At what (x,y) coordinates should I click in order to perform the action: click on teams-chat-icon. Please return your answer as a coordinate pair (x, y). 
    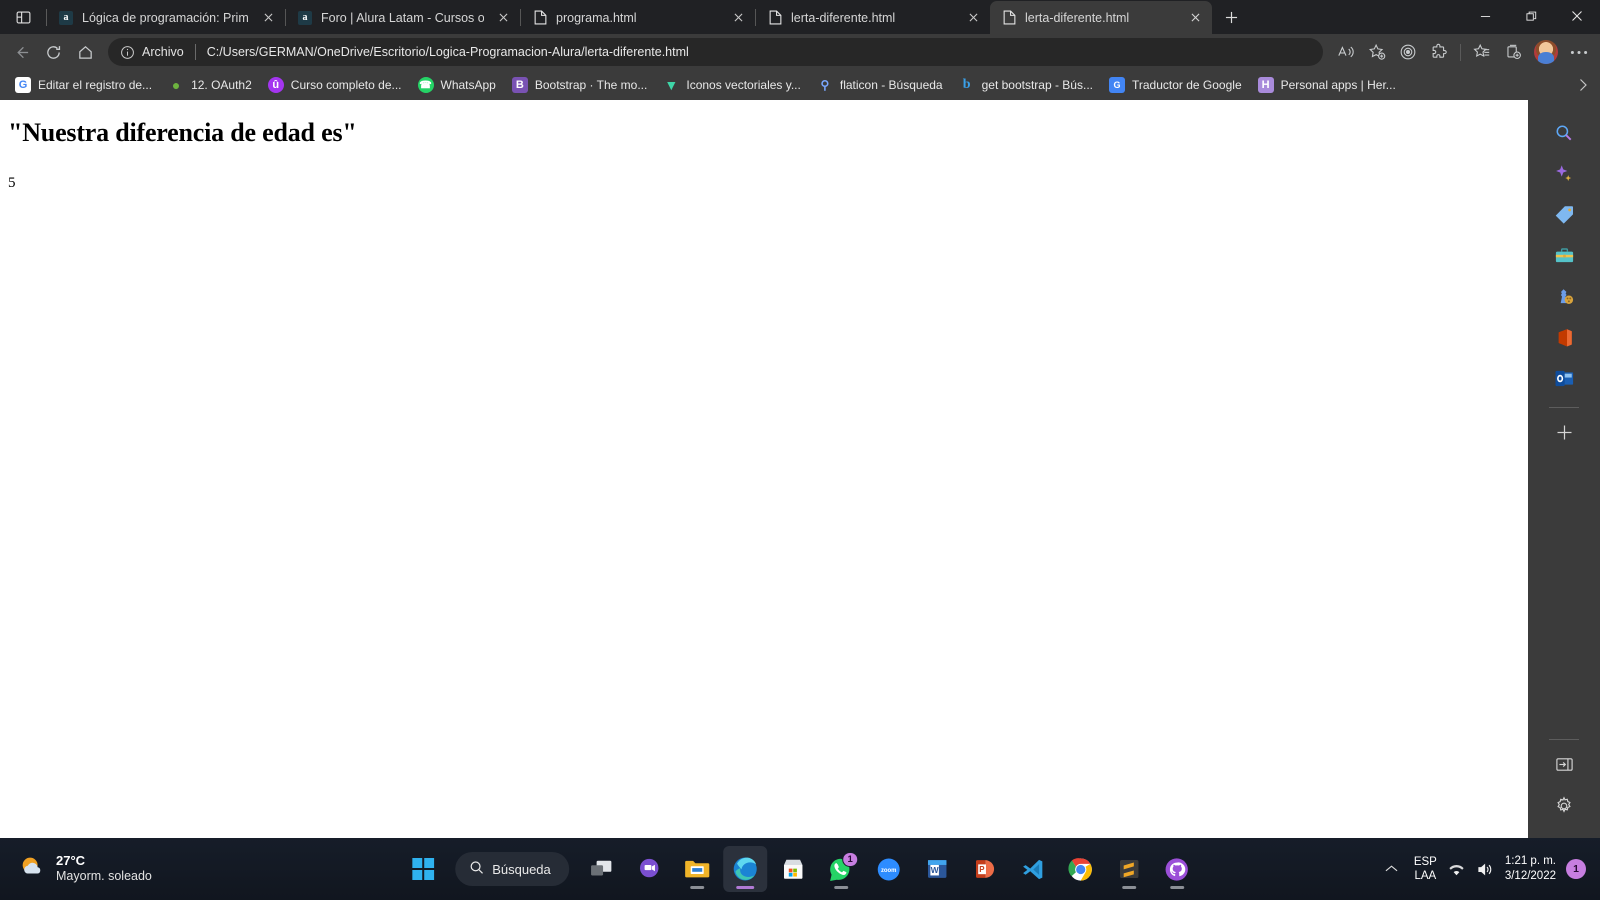
    Looking at the image, I should click on (649, 869).